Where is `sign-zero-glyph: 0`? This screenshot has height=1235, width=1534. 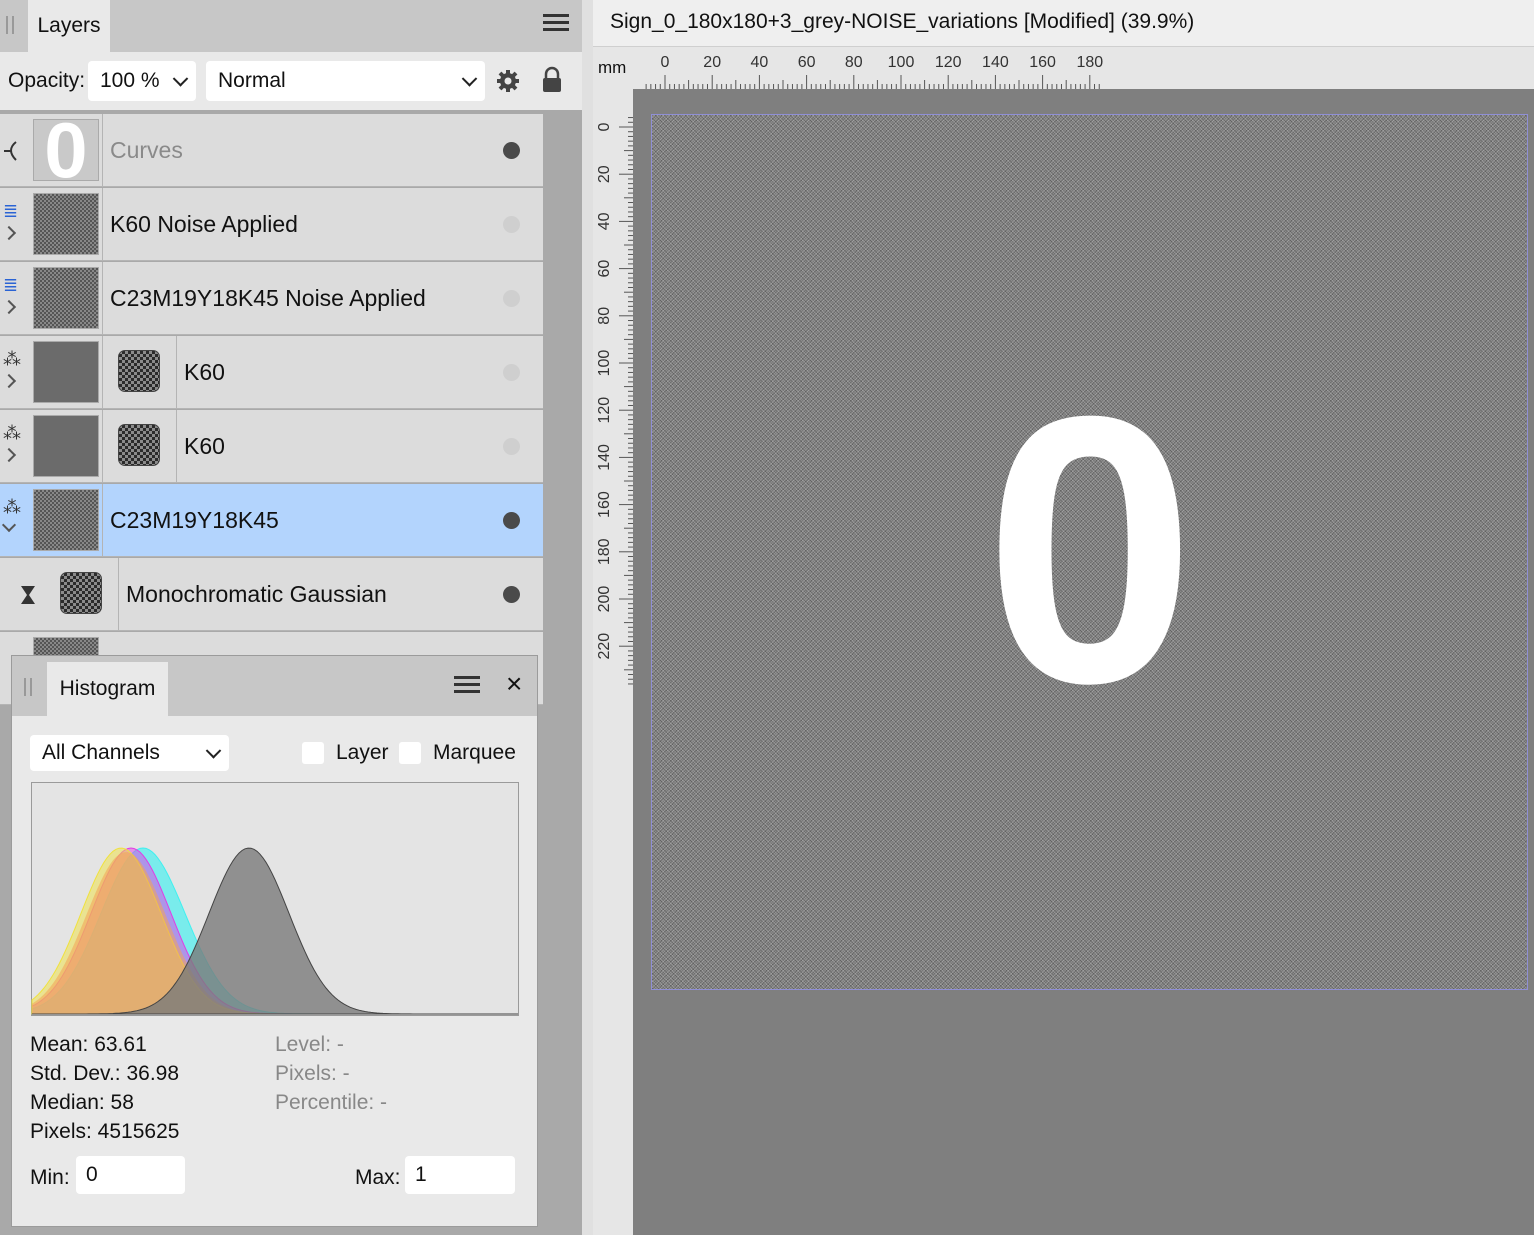 sign-zero-glyph: 0 is located at coordinates (1090, 550).